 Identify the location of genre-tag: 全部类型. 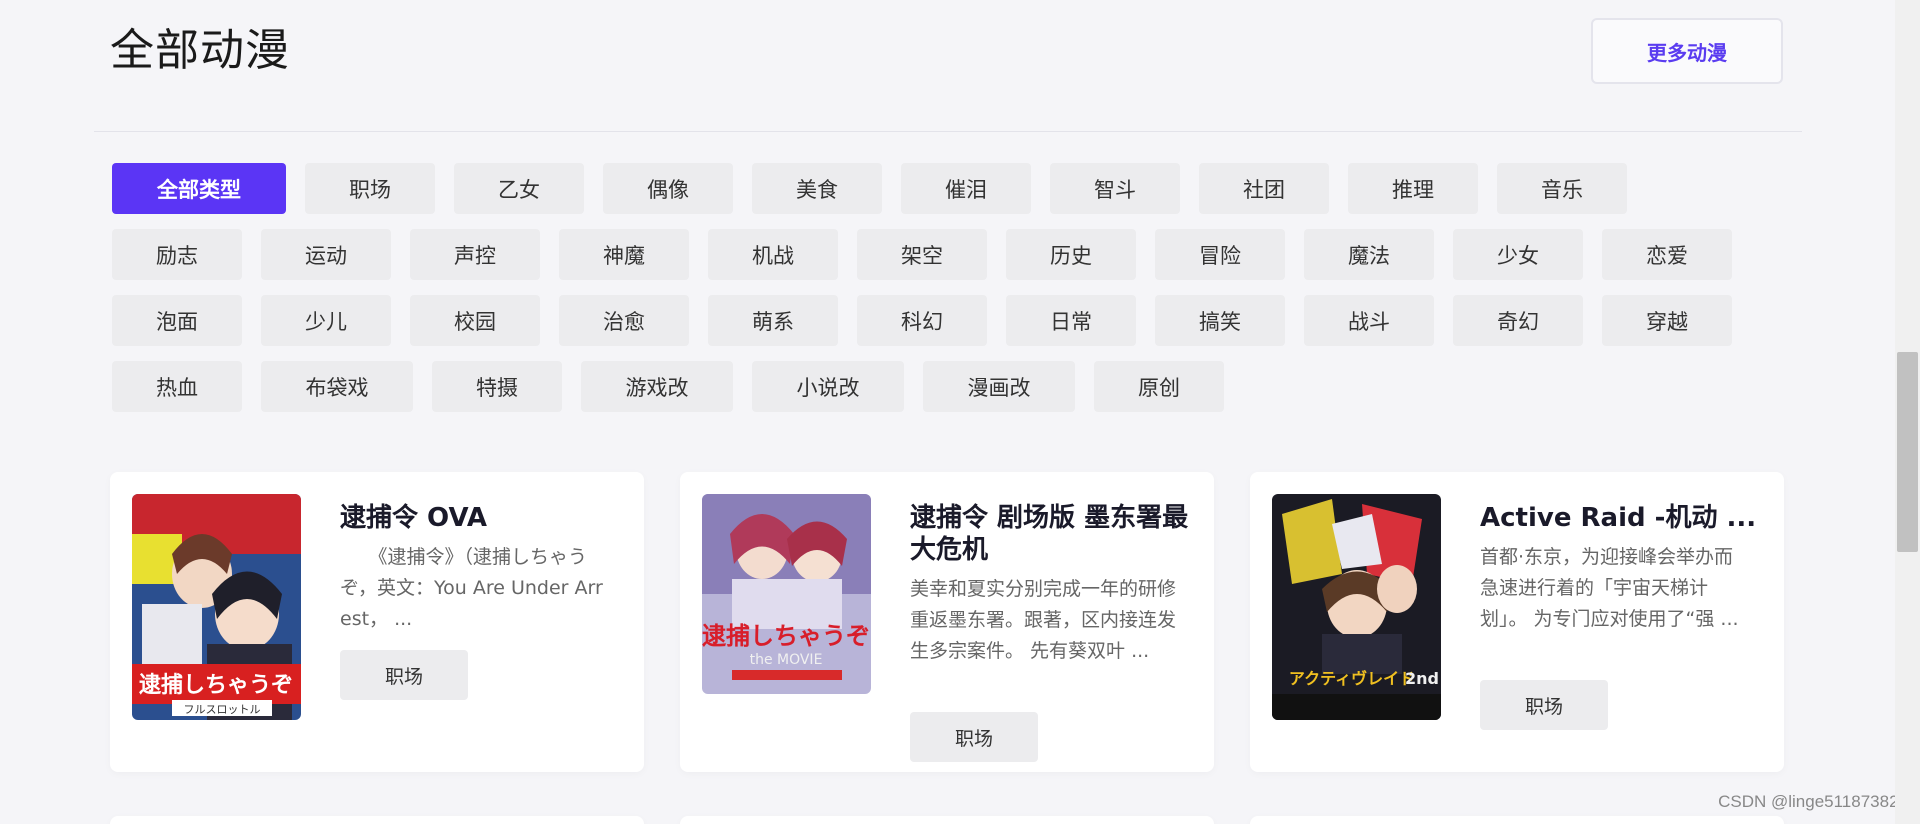
(199, 188).